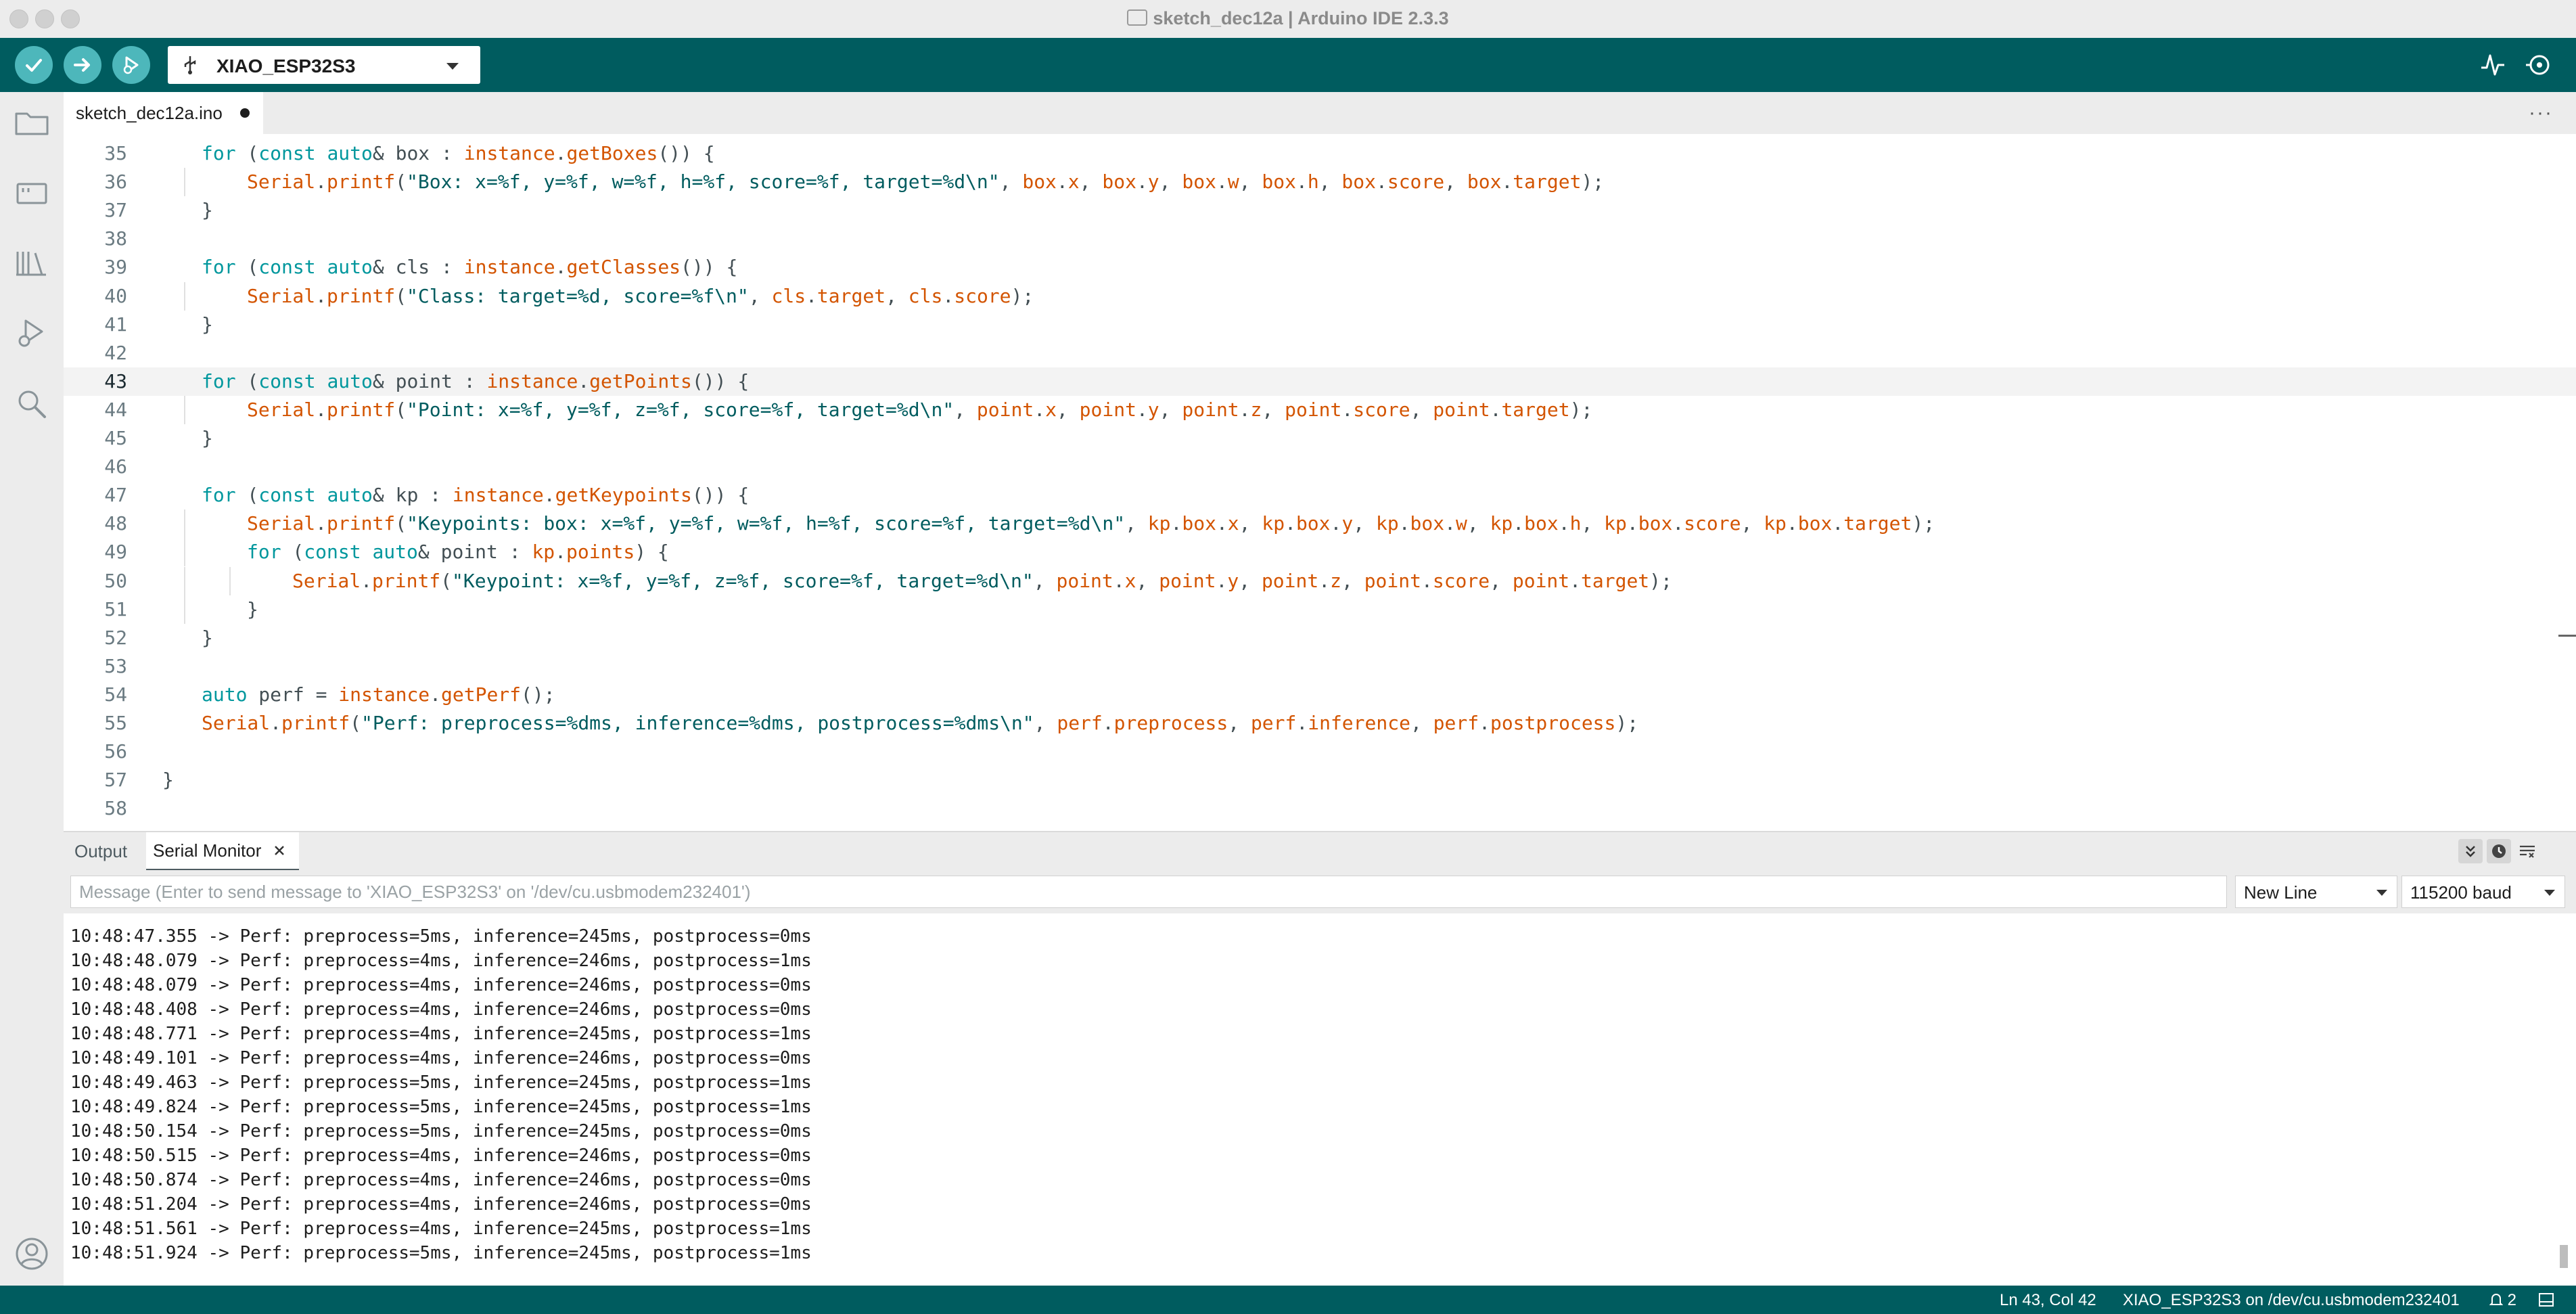 The height and width of the screenshot is (1314, 2576). I want to click on code-line: 54 auto perf = instance.getPerf();, so click(1320, 695).